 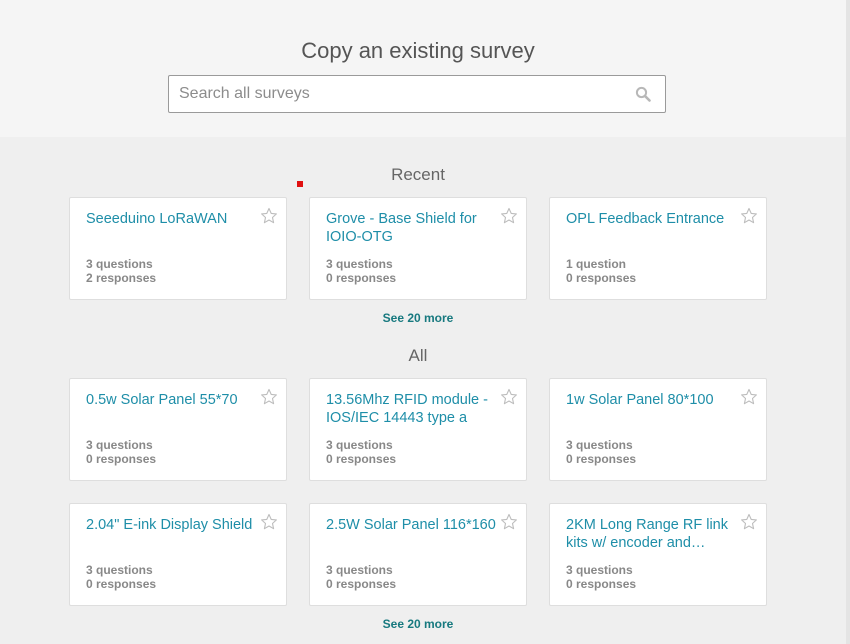 What do you see at coordinates (418, 355) in the screenshot?
I see `all-heading: All` at bounding box center [418, 355].